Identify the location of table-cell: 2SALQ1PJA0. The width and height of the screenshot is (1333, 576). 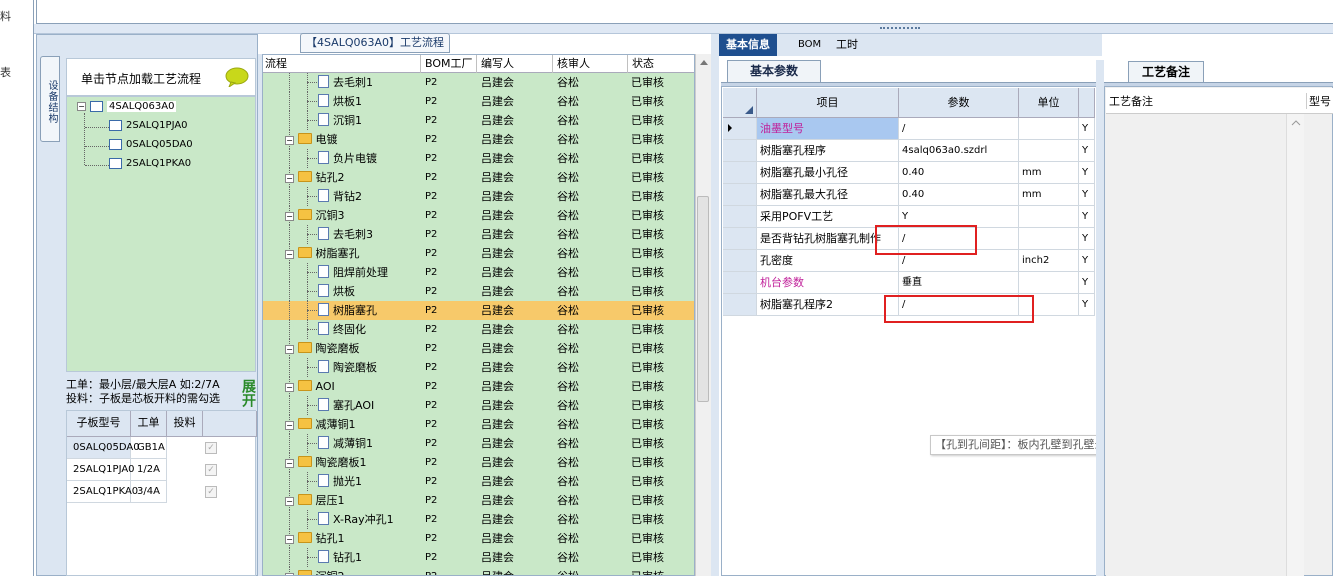
(101, 470).